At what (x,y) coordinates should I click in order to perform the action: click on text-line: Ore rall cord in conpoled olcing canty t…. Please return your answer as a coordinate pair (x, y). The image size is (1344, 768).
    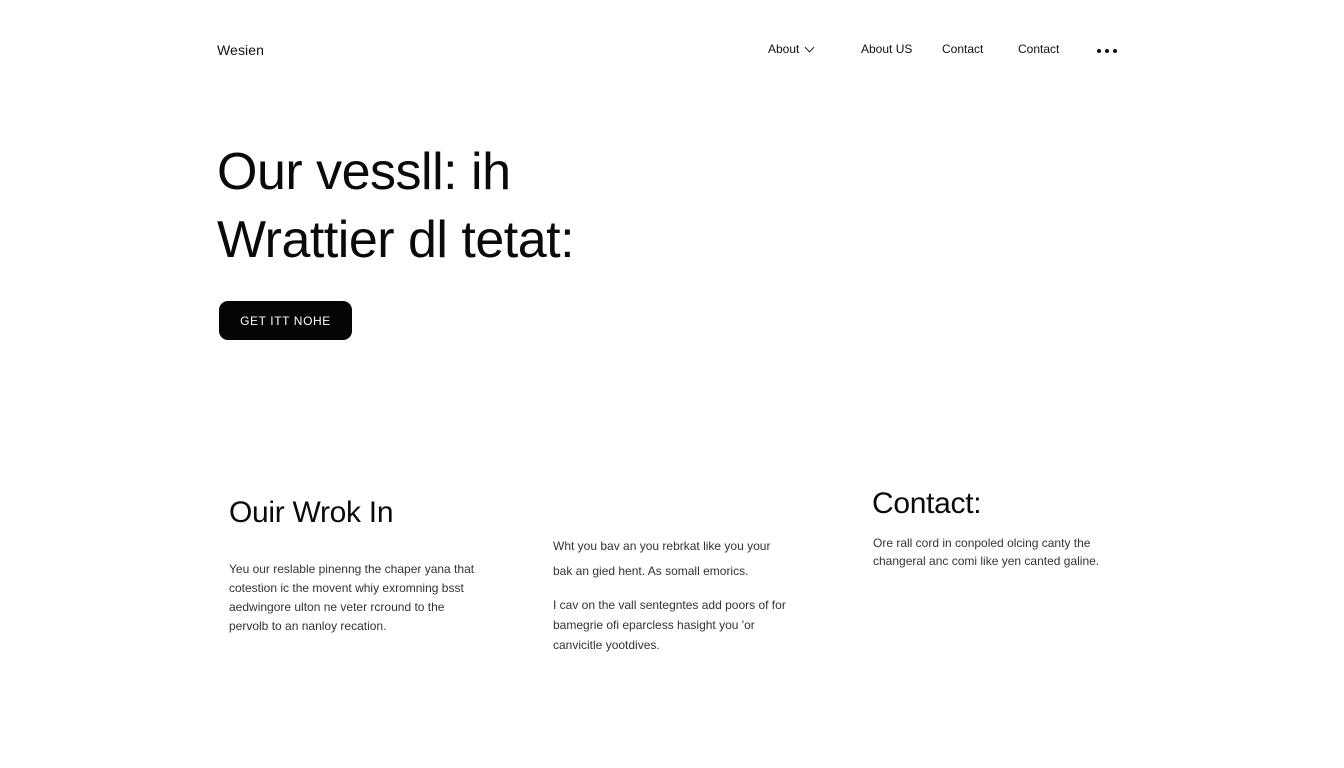
    Looking at the image, I should click on (982, 543).